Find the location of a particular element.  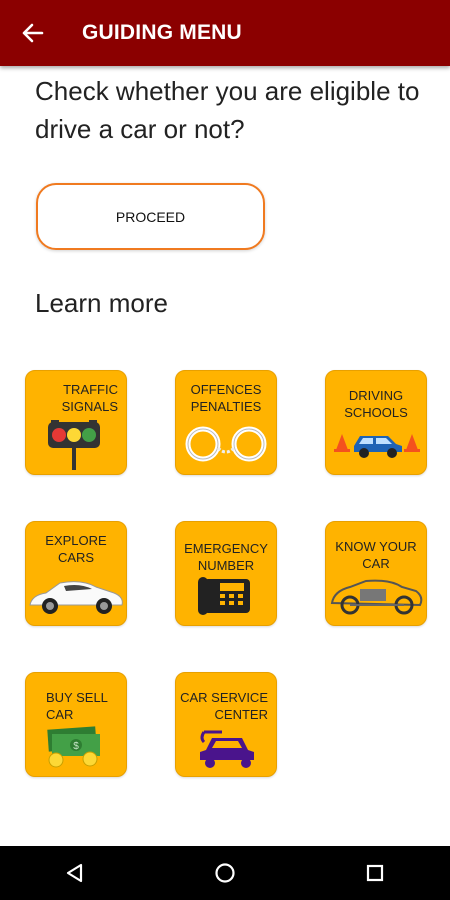

tile-label: KNOW YOUR CAR is located at coordinates (376, 555).